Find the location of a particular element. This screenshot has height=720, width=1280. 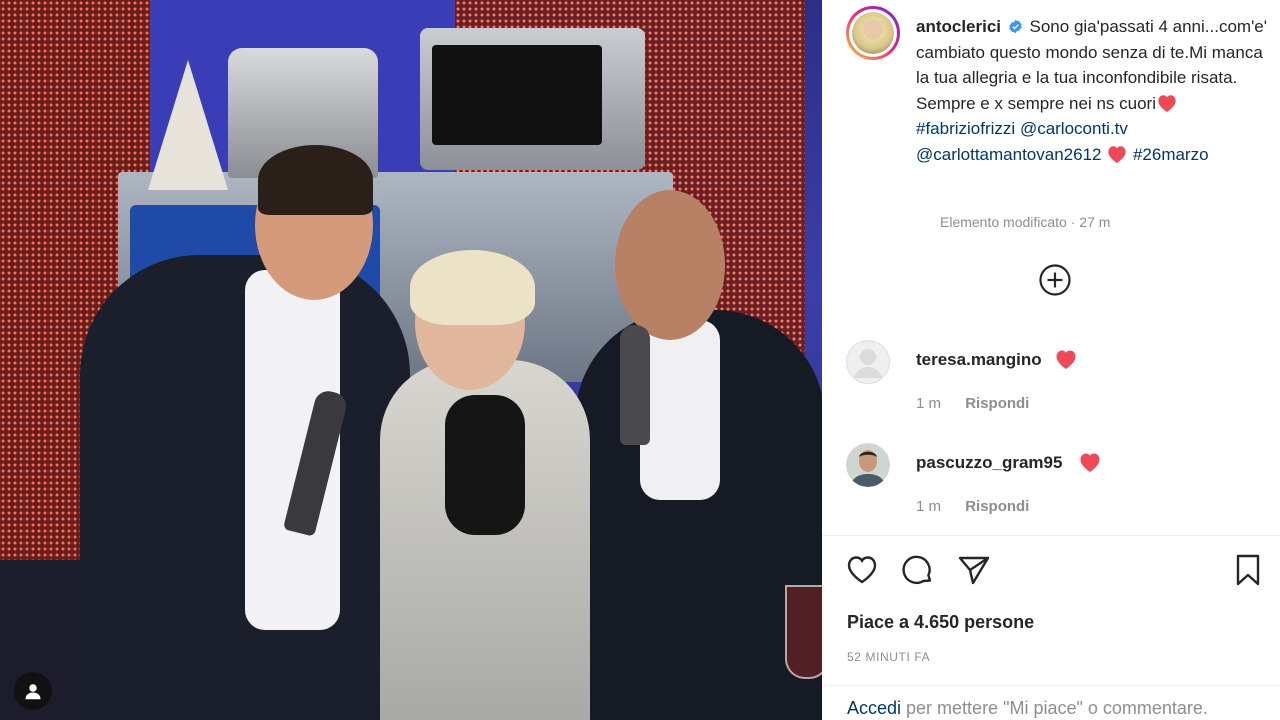

default-avatar-icon is located at coordinates (868, 362).